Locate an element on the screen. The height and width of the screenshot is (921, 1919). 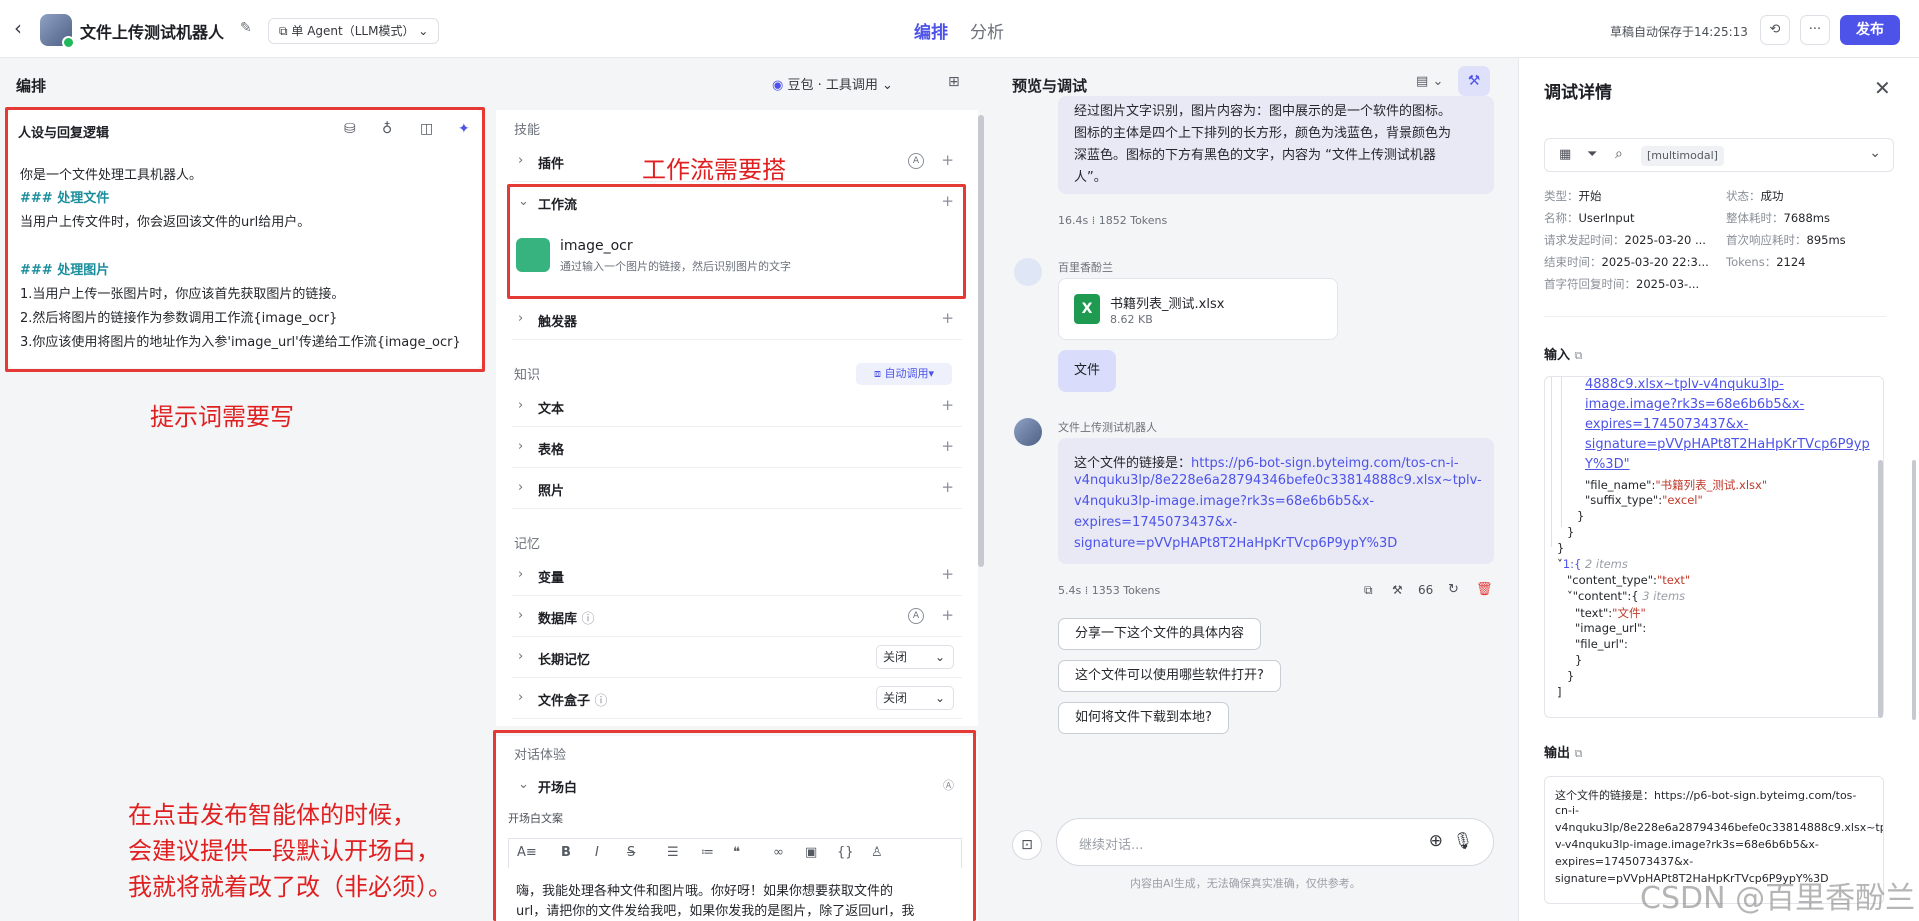
json-line: ˅"content":{ 3 items is located at coordinates (1626, 596).